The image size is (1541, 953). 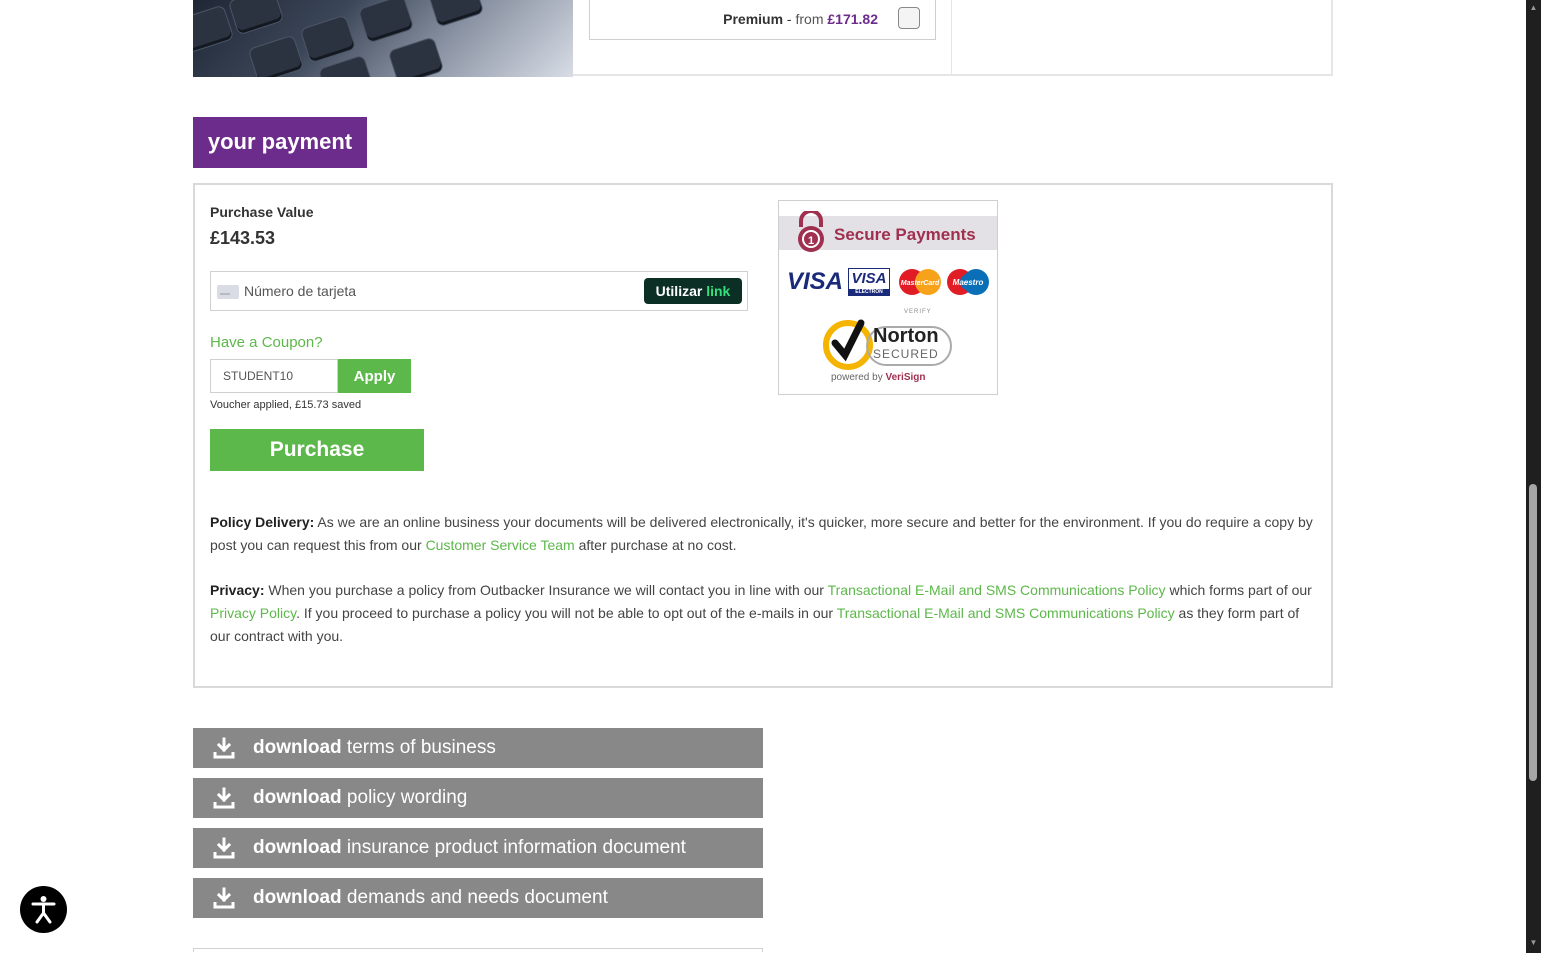 What do you see at coordinates (852, 19) in the screenshot?
I see `premium-price: £171.82` at bounding box center [852, 19].